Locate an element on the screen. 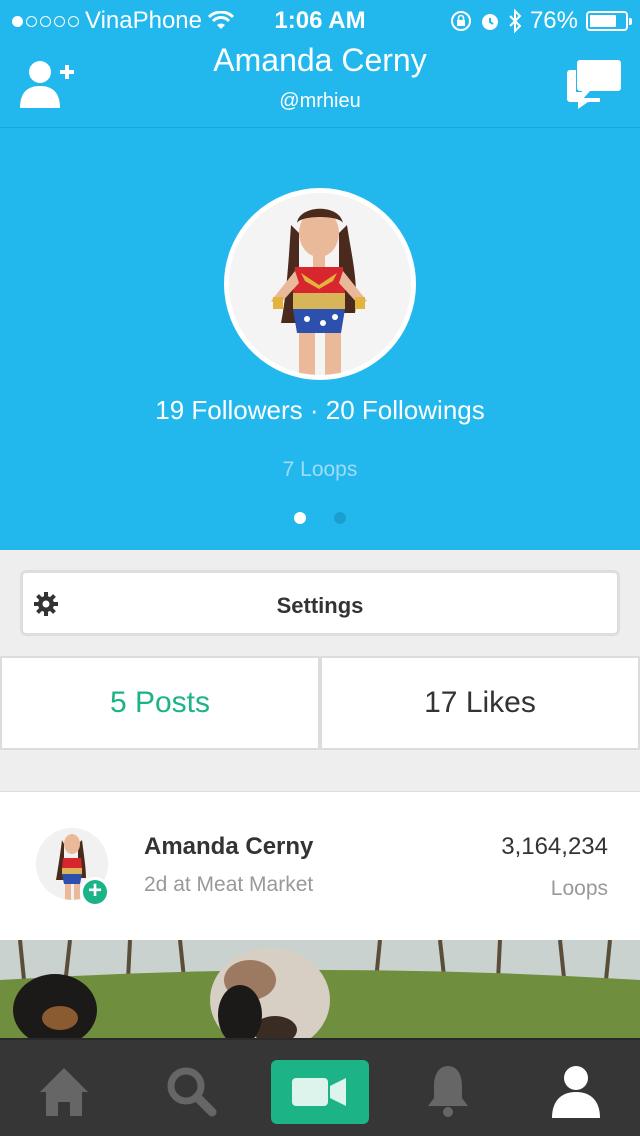  navigation-bar: Amanda Cerny @mrhieu is located at coordinates (320, 84).